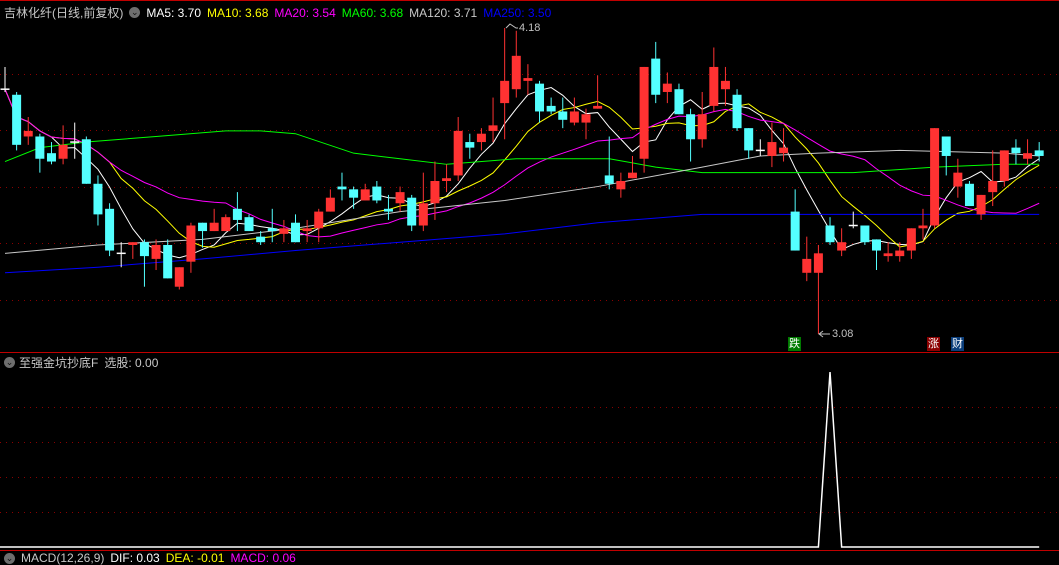 This screenshot has height=565, width=1059. What do you see at coordinates (58, 362) in the screenshot?
I see `indicator-title: 至强金坑抄底F` at bounding box center [58, 362].